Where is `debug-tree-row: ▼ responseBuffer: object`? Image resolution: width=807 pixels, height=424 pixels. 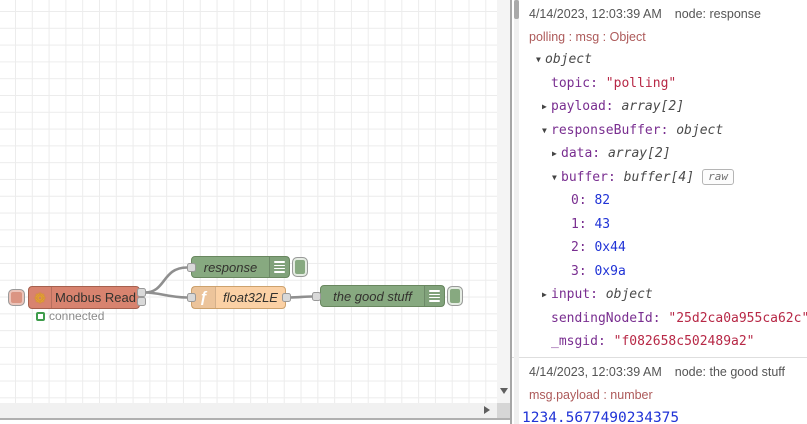 debug-tree-row: ▼ responseBuffer: object is located at coordinates (664, 131).